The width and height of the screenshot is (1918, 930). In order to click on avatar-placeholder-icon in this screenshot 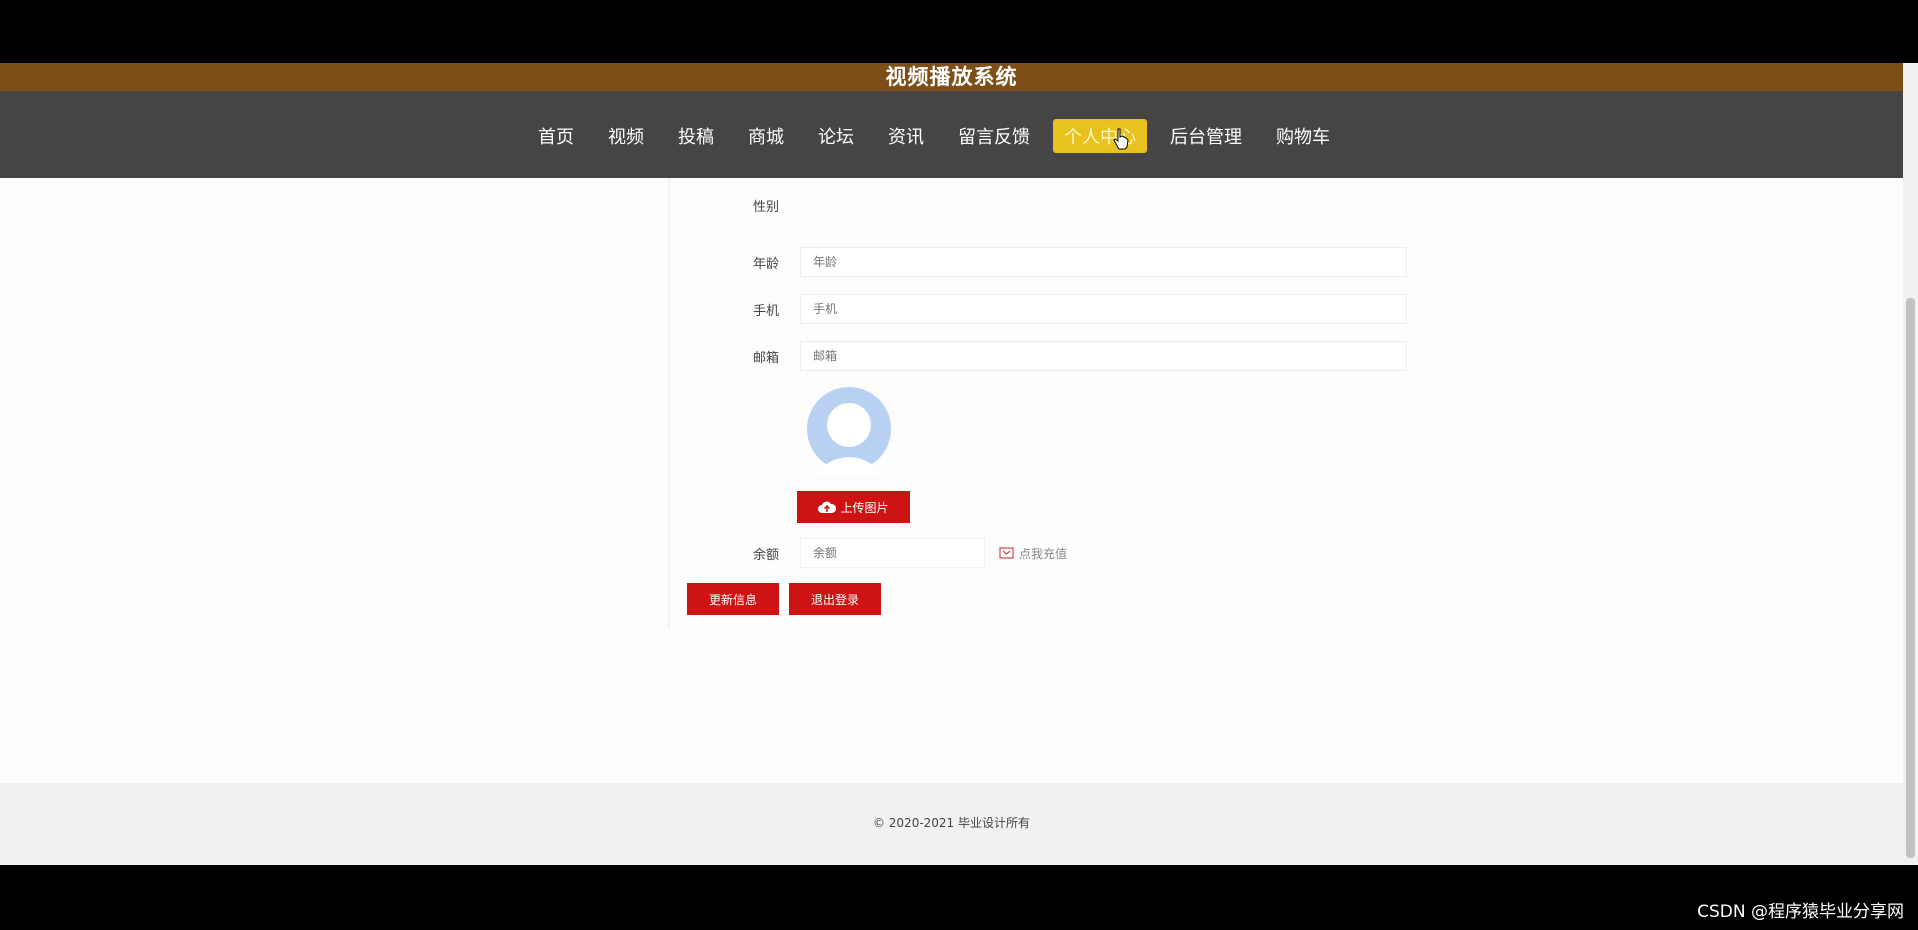, I will do `click(849, 432)`.